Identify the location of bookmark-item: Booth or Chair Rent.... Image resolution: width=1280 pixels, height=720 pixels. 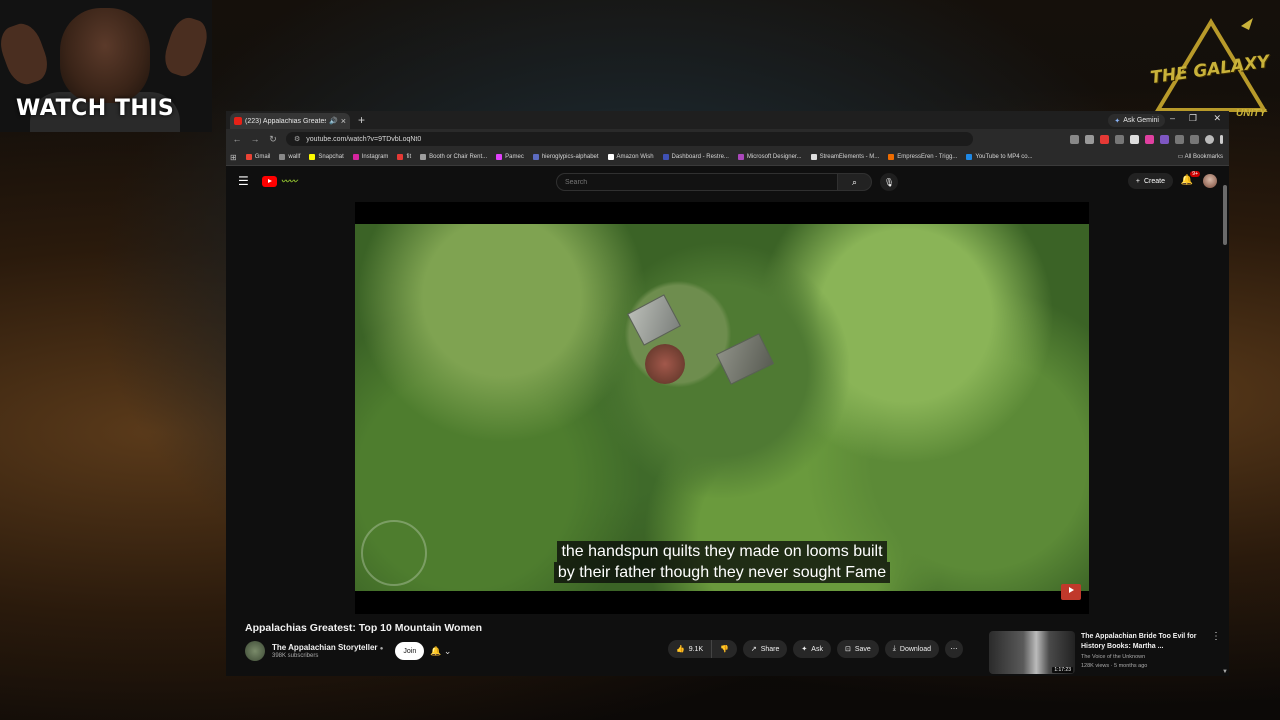
(453, 157).